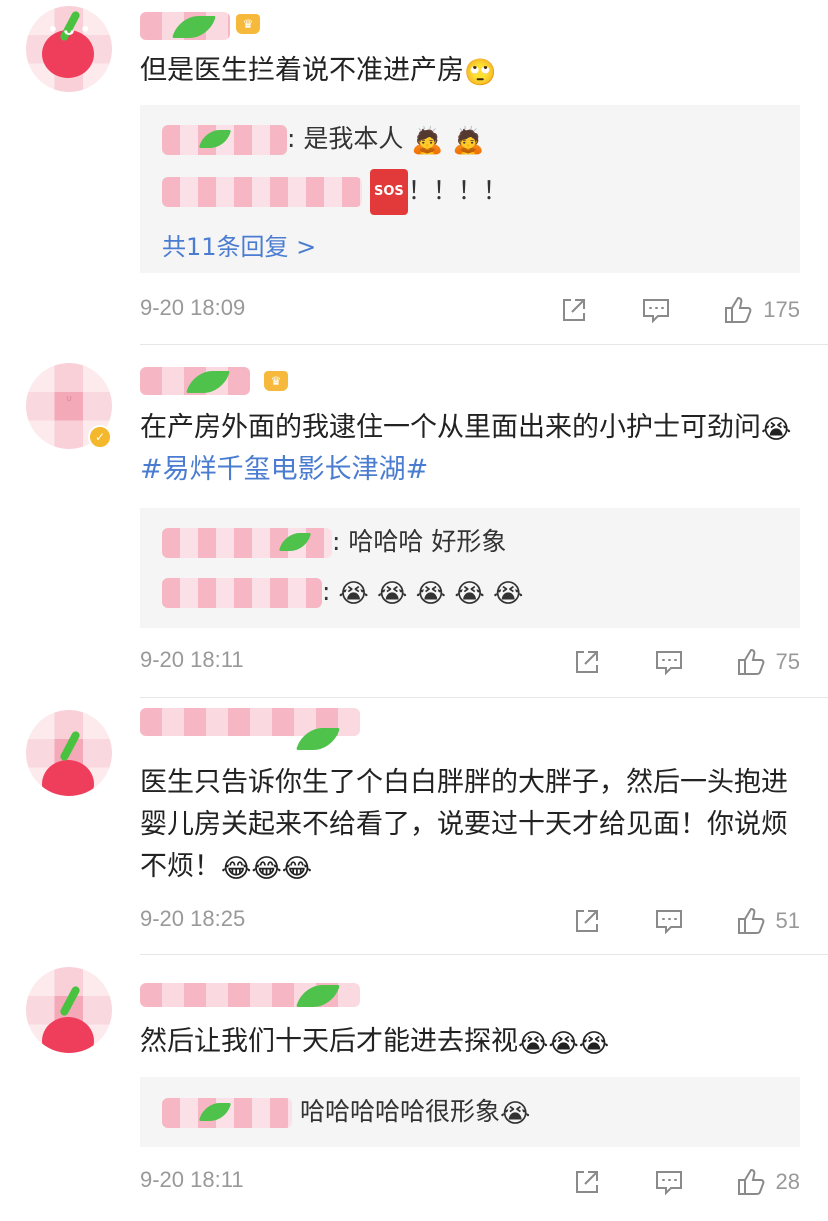 The image size is (828, 1221). Describe the element at coordinates (388, 192) in the screenshot. I see `sos-icon: SOS` at that location.